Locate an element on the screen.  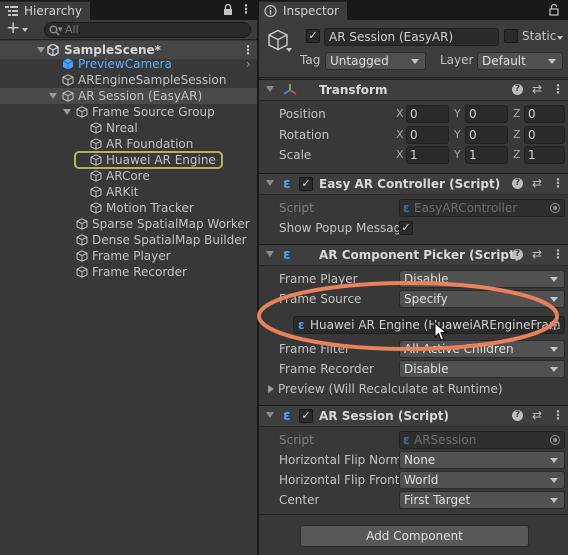
easyar-controller-title: Easy AR Controller (Script) is located at coordinates (410, 184).